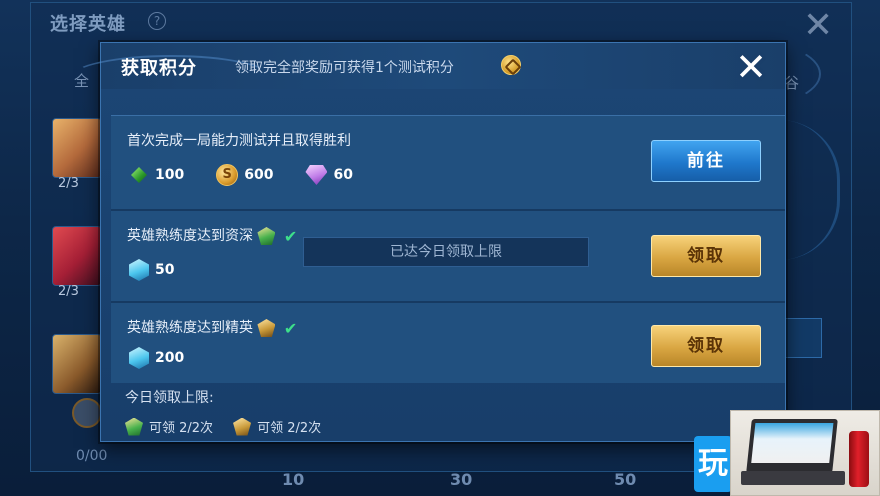  What do you see at coordinates (169, 398) in the screenshot?
I see `daily-limit-label: 今日领取上限:` at bounding box center [169, 398].